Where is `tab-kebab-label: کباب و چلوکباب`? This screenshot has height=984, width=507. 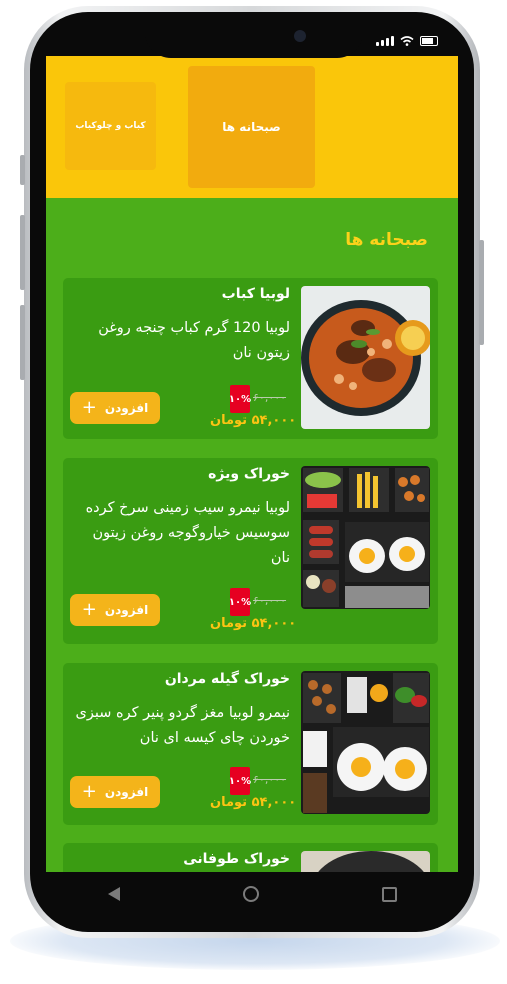
tab-kebab-label: کباب و چلوکباب is located at coordinates (110, 126).